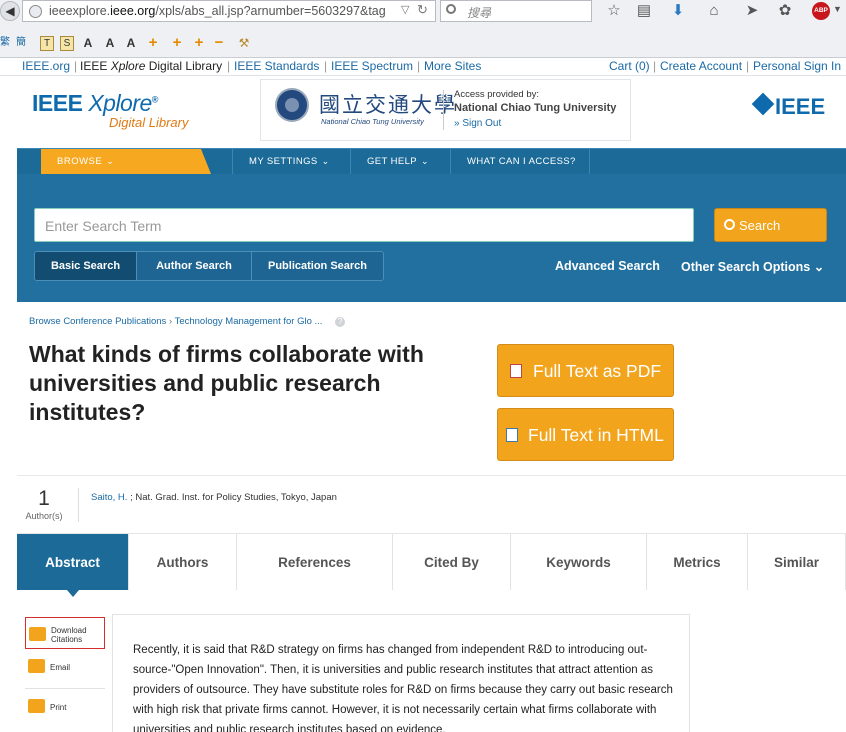 The height and width of the screenshot is (732, 846). Describe the element at coordinates (752, 11) in the screenshot. I see `send-icon: ➤` at that location.